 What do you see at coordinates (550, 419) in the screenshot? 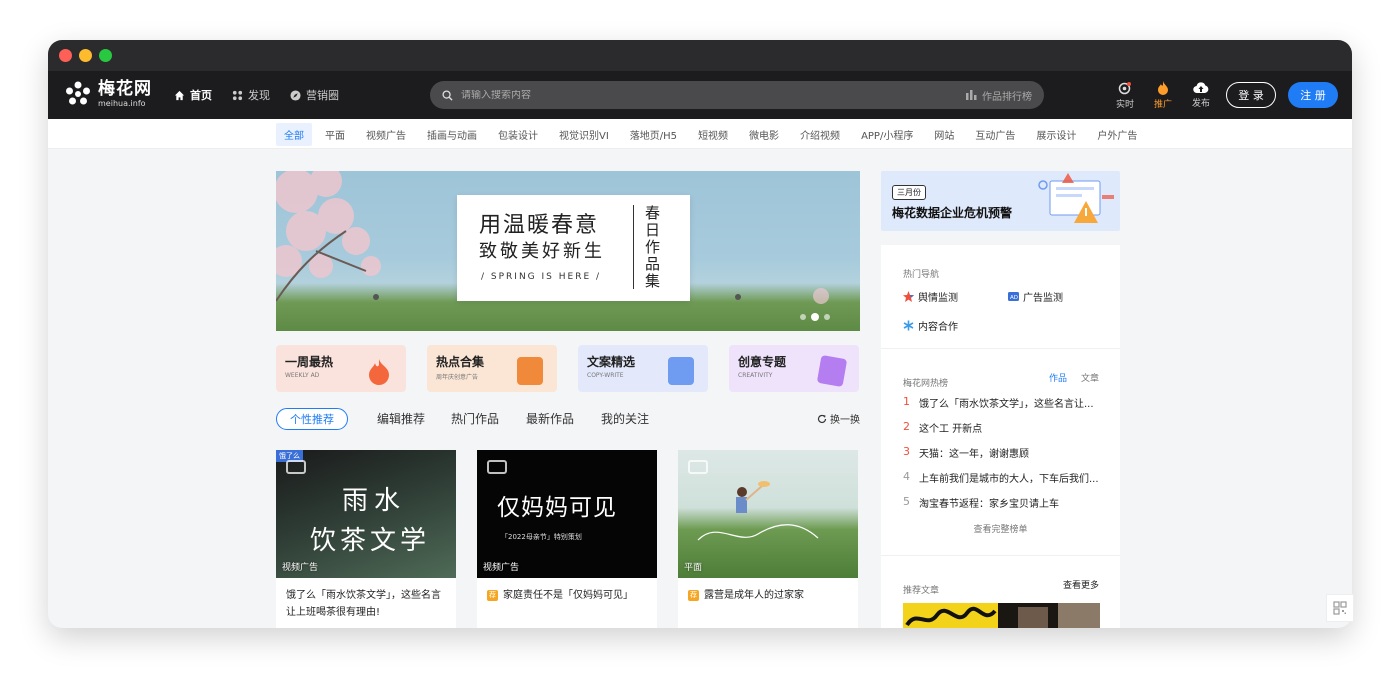
I see `tab-latest-works: 最新作品` at bounding box center [550, 419].